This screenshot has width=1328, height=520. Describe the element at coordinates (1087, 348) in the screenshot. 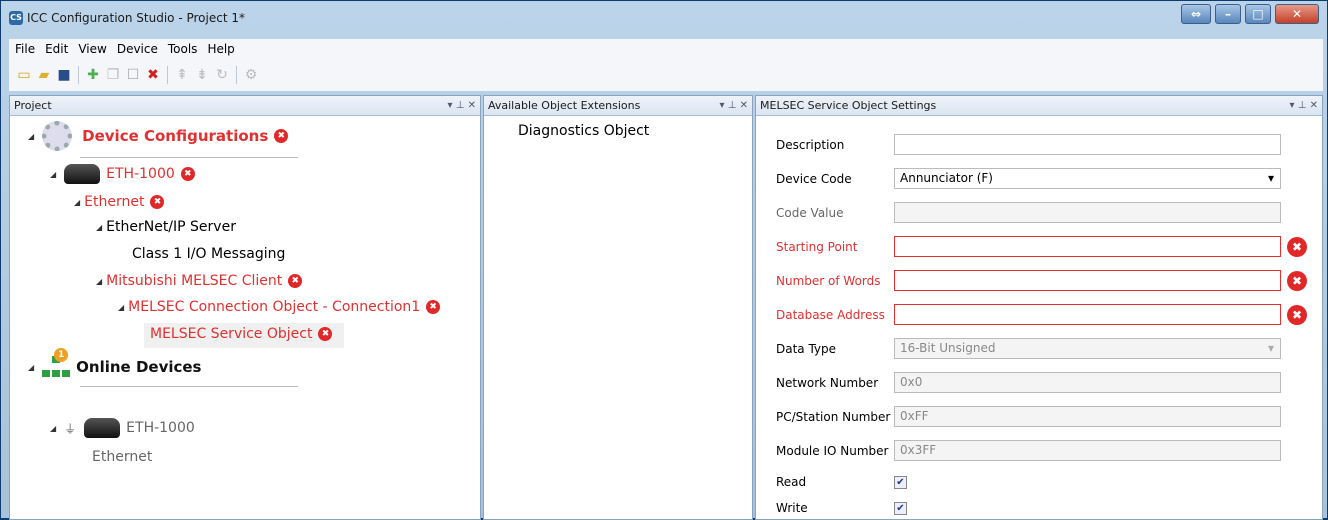

I see `data-type-select: 16-Bit Unsigned` at that location.